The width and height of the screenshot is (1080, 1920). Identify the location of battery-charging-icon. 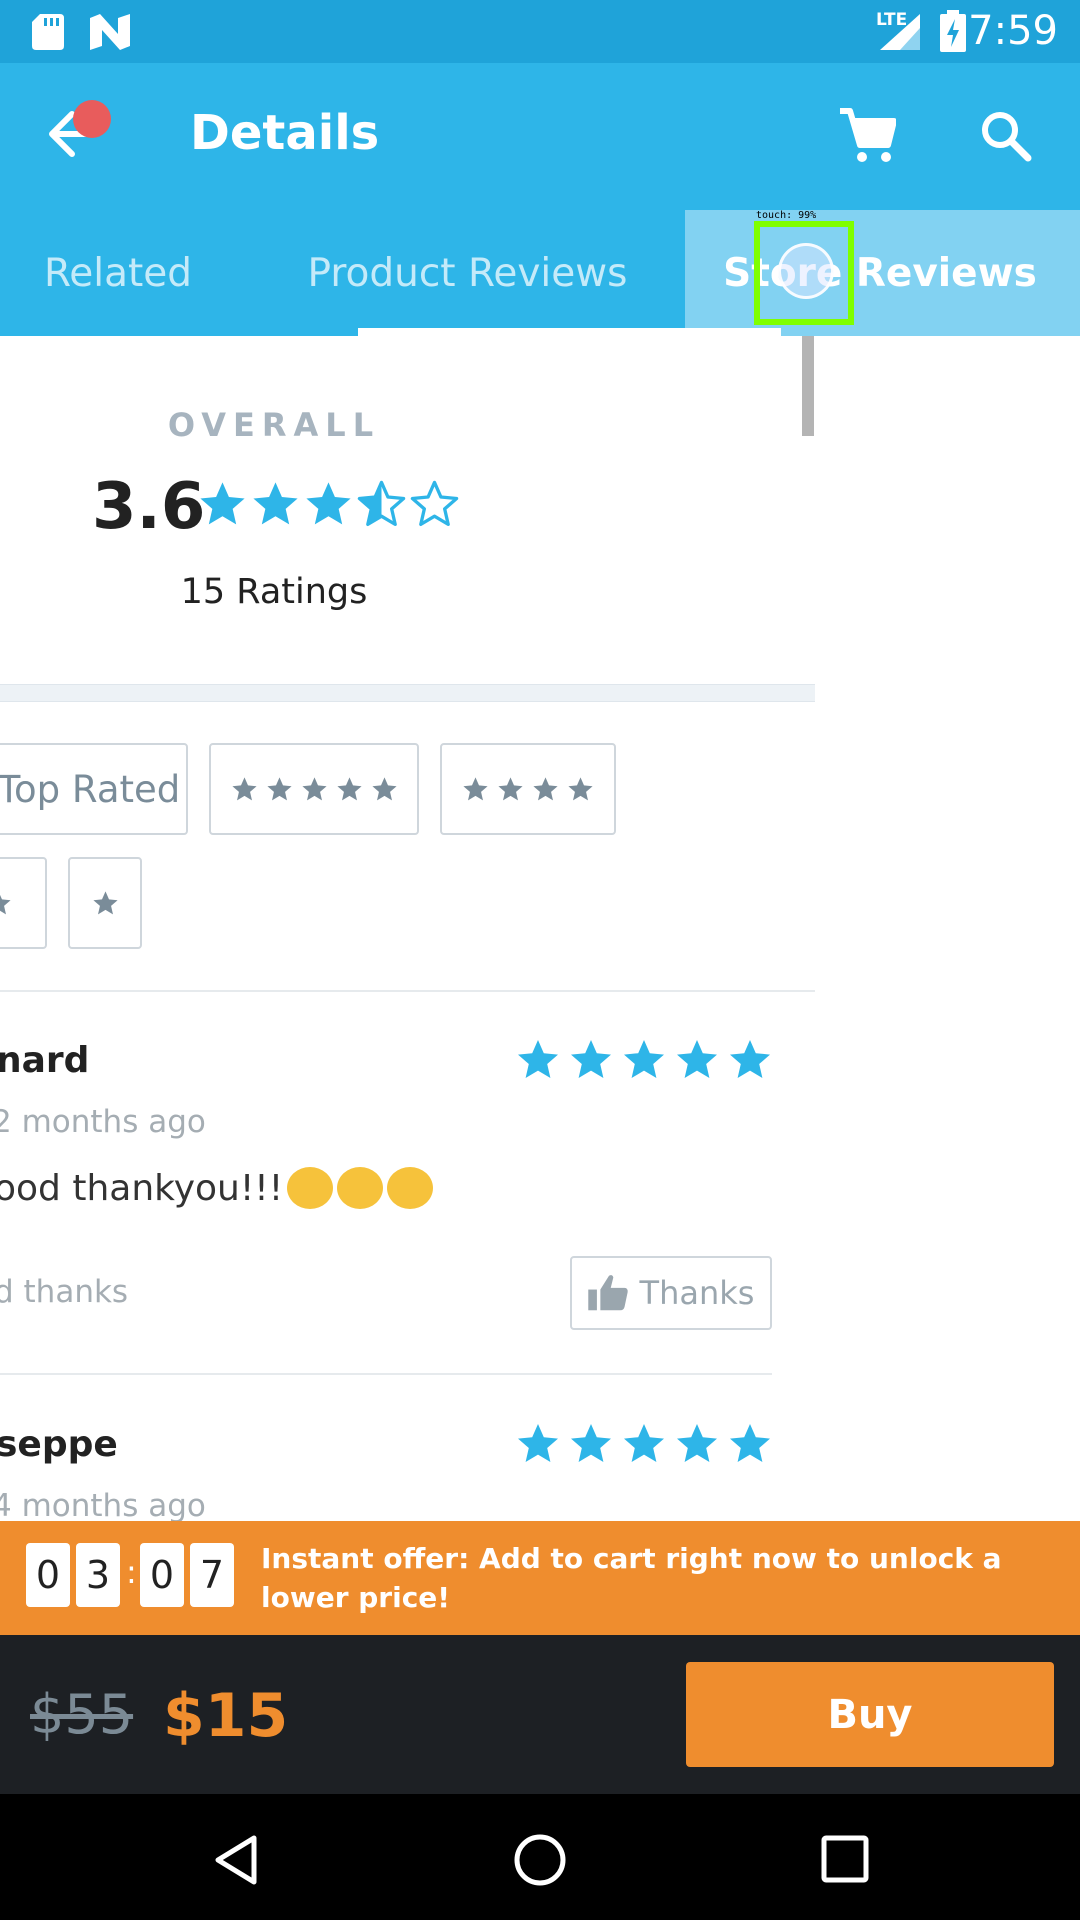
(953, 31).